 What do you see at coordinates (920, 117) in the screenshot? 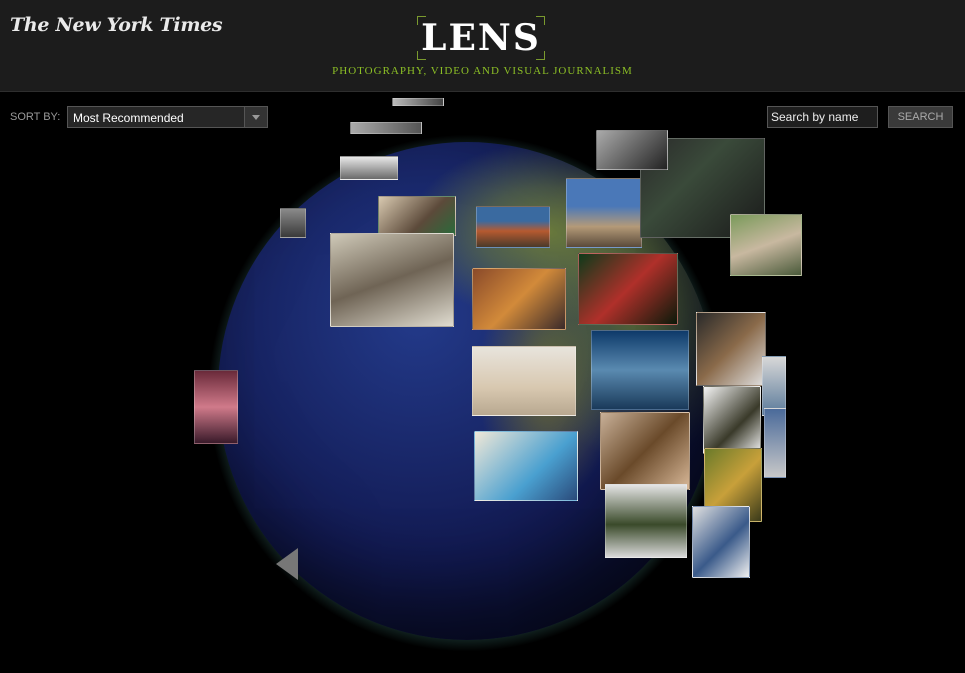
I see `search-button: SEARCH` at bounding box center [920, 117].